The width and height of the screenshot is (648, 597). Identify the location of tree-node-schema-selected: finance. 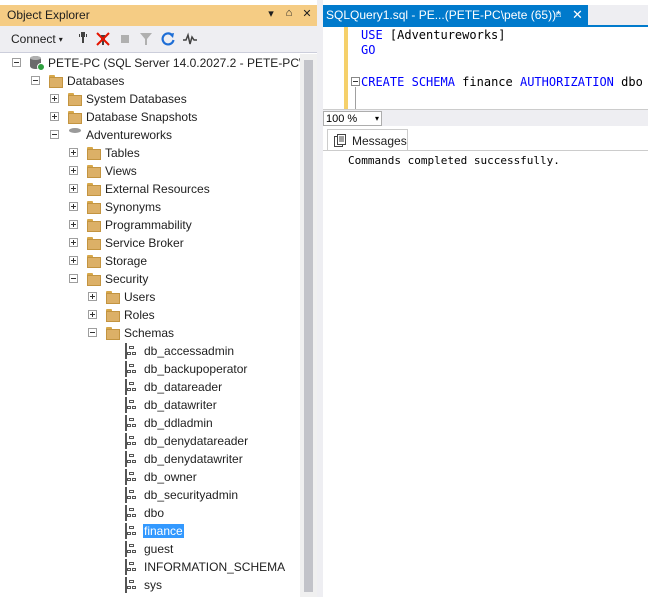
(150, 531).